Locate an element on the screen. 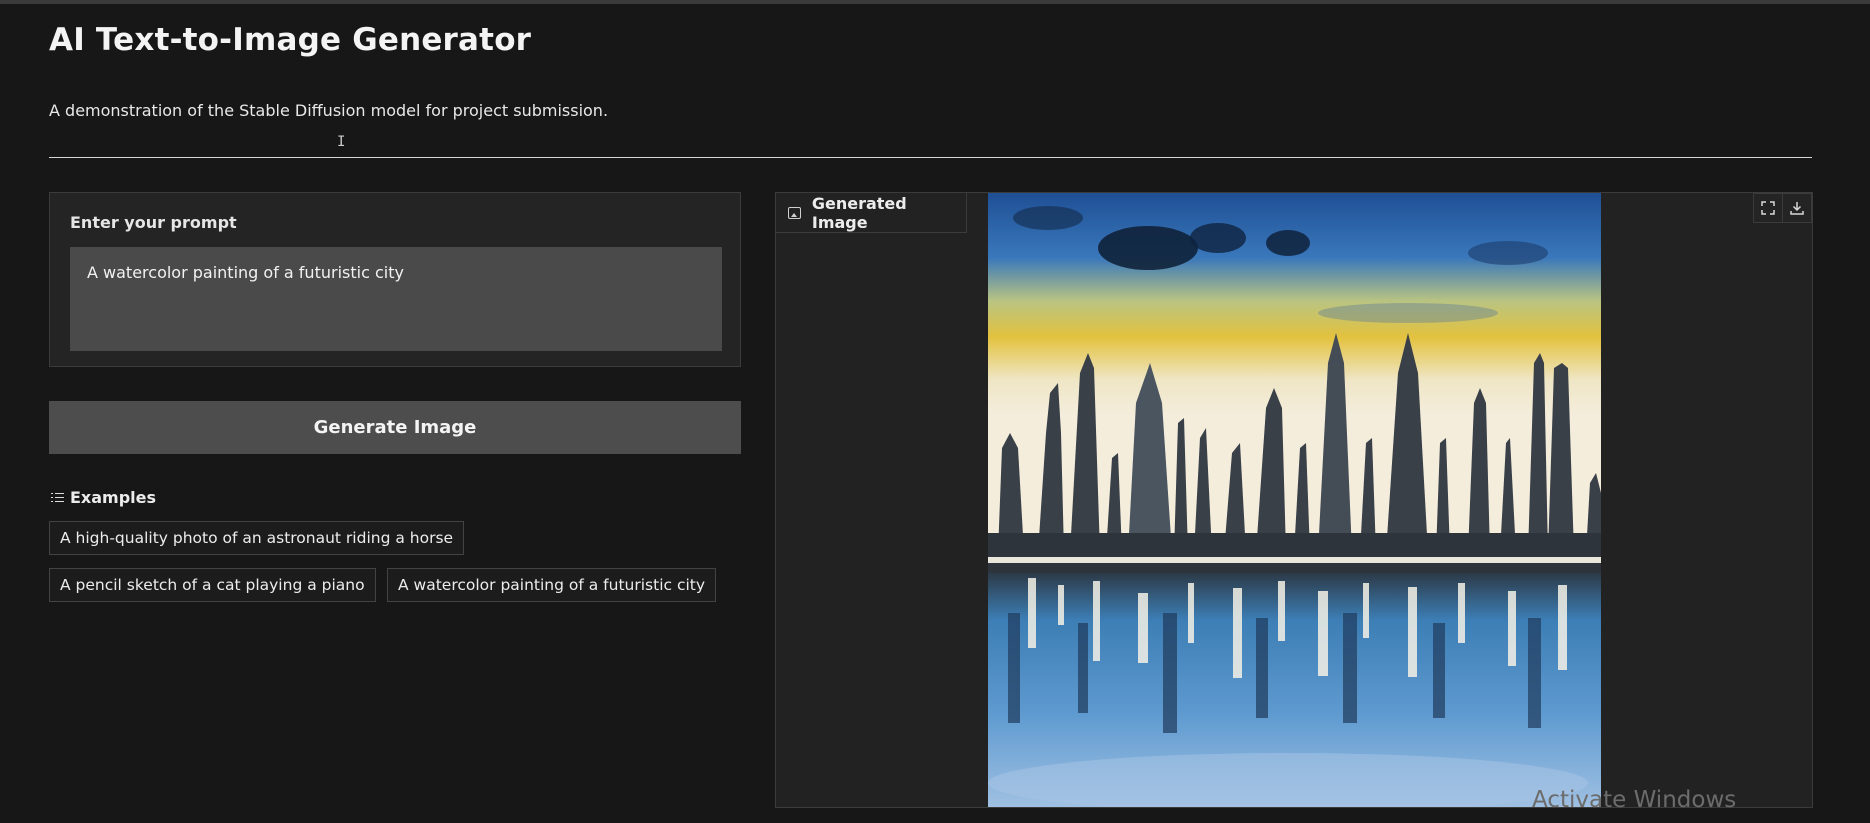 The height and width of the screenshot is (823, 1870). example-cat-piano: A pencil sketch of a cat playing a piano is located at coordinates (212, 585).